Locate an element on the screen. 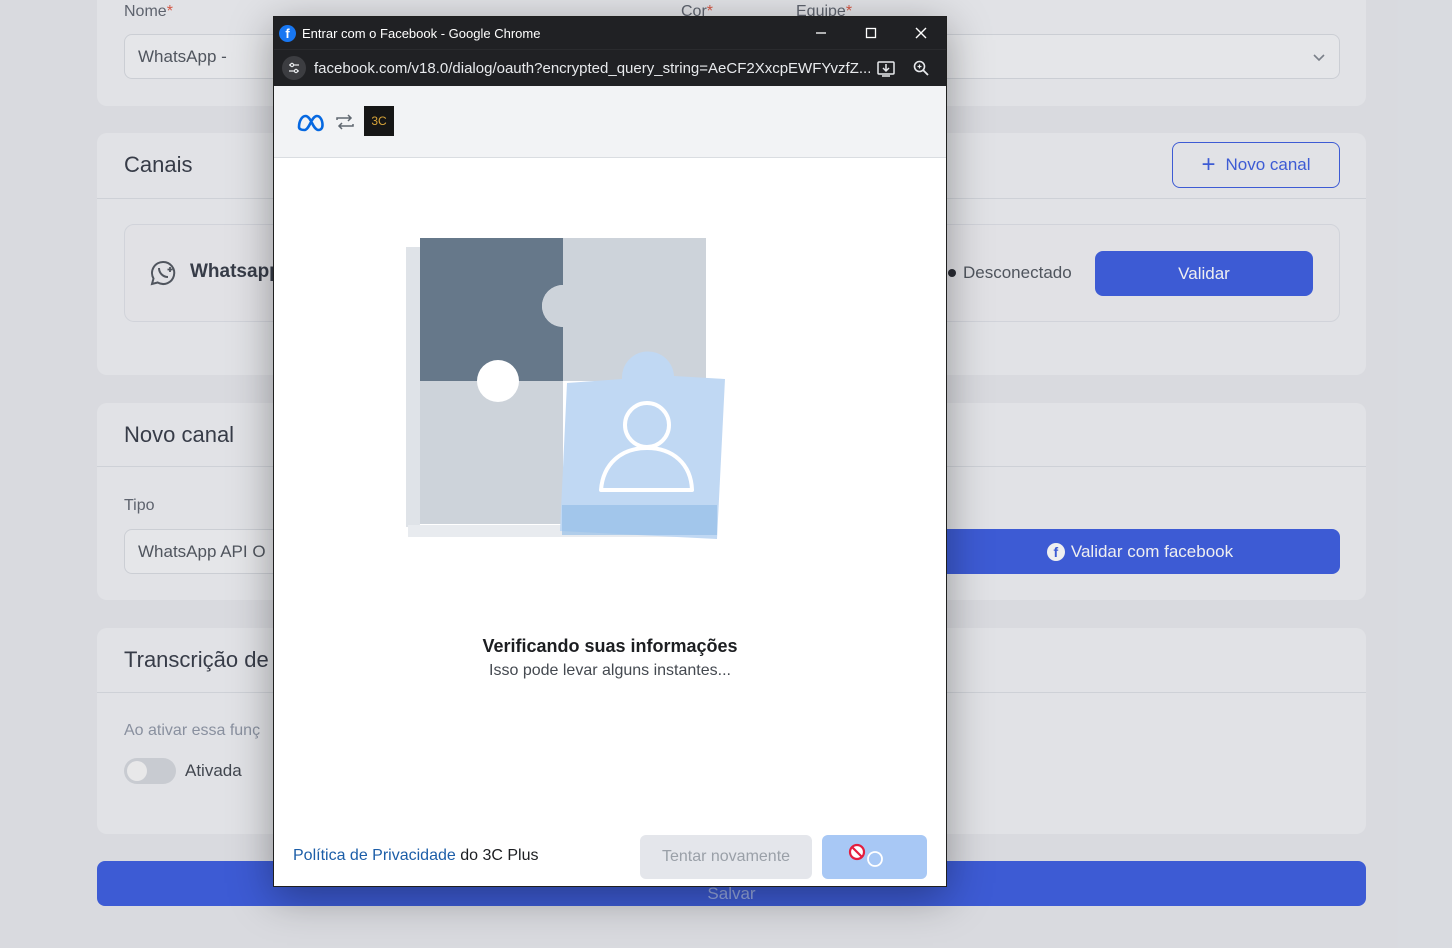 The image size is (1452, 948). zoom-icon is located at coordinates (921, 68).